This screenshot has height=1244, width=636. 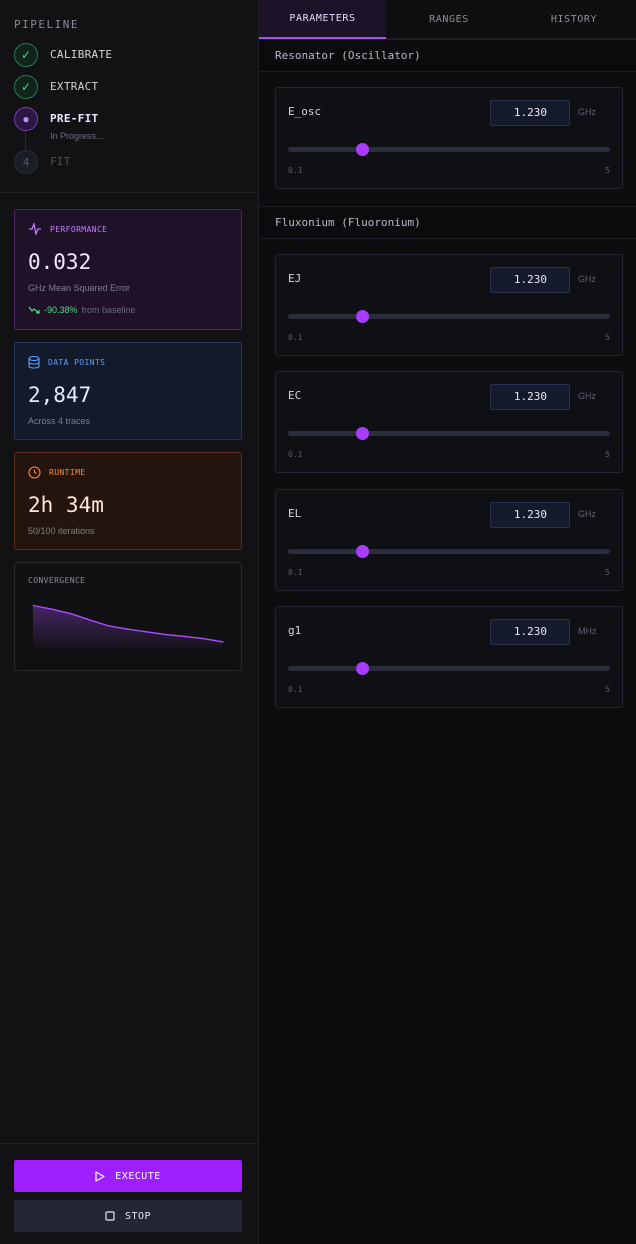 I want to click on param-card-ej: EJ 1.230 GHz 0.1 5, so click(x=449, y=305).